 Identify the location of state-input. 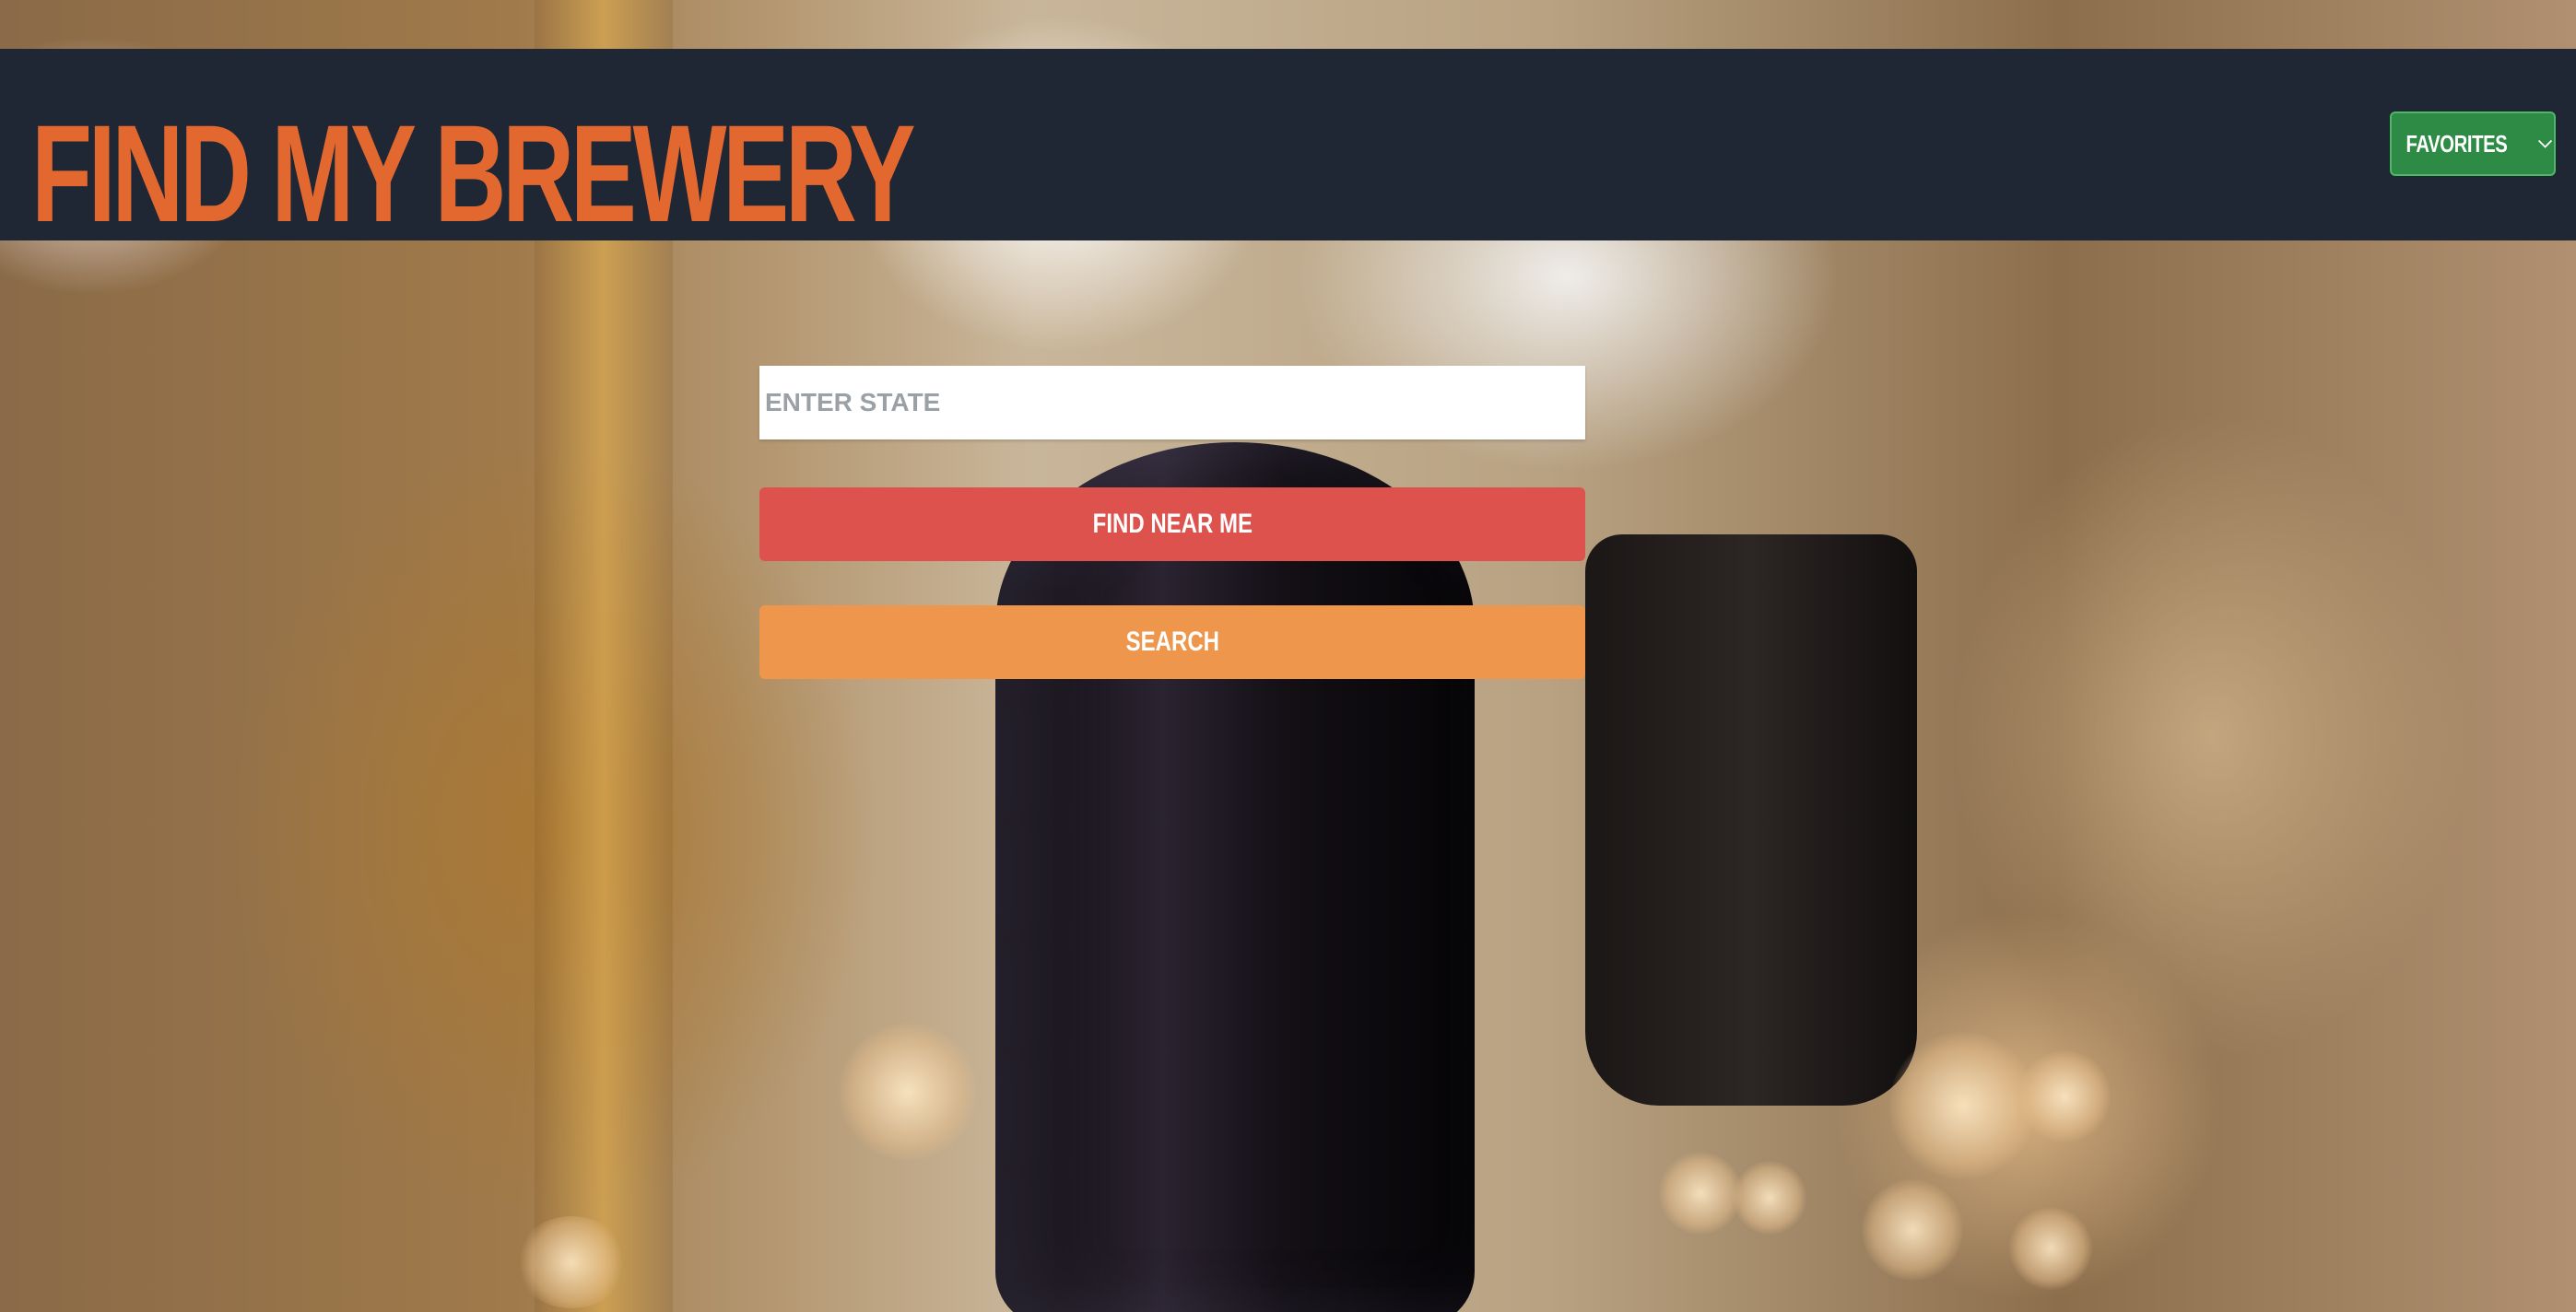
(1172, 402).